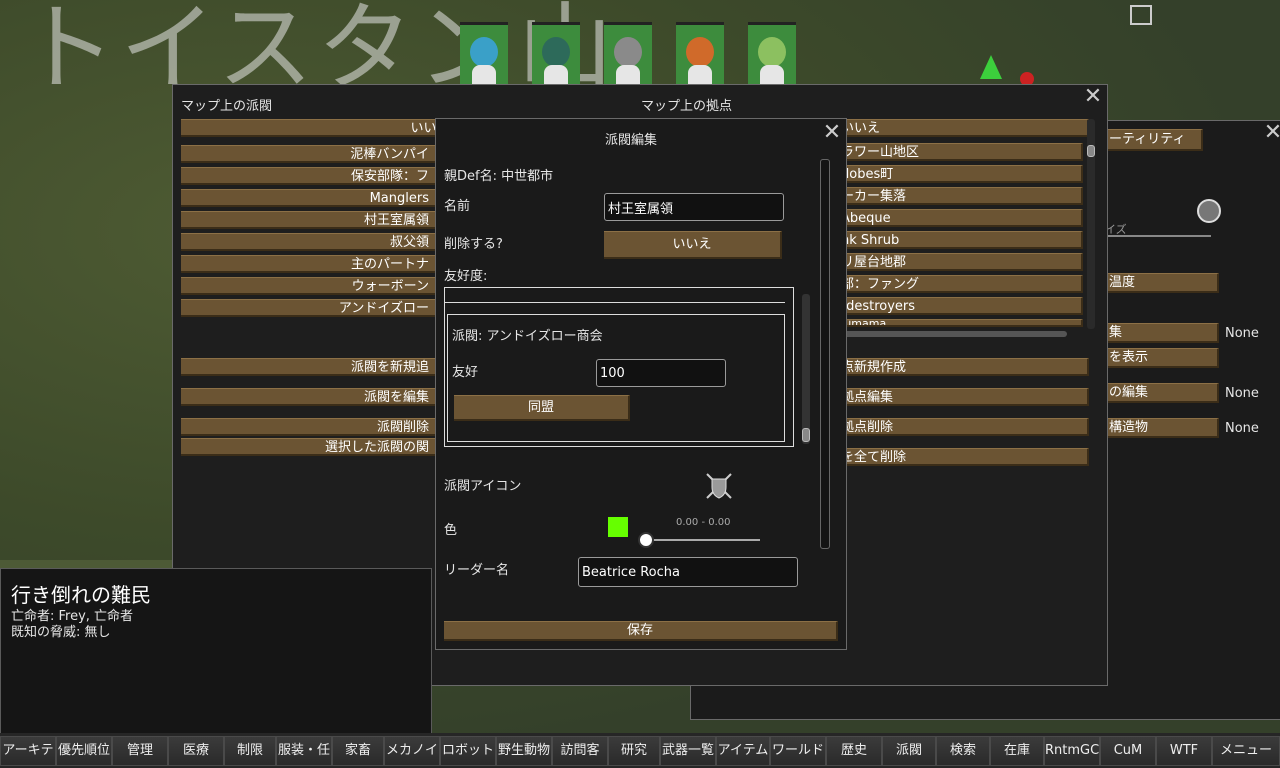 The height and width of the screenshot is (768, 1280). What do you see at coordinates (641, 631) in the screenshot?
I see `save-button: 保存` at bounding box center [641, 631].